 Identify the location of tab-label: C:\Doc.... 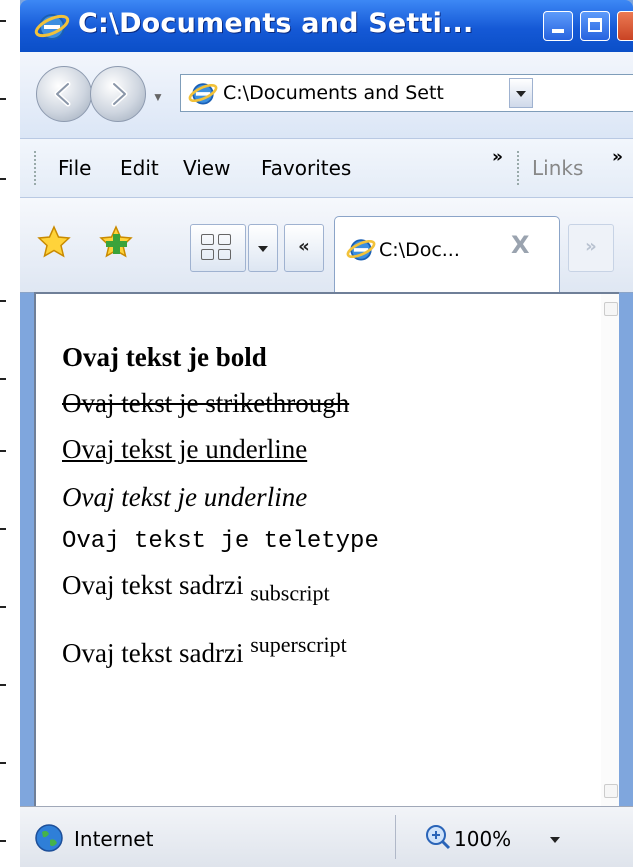
(419, 250).